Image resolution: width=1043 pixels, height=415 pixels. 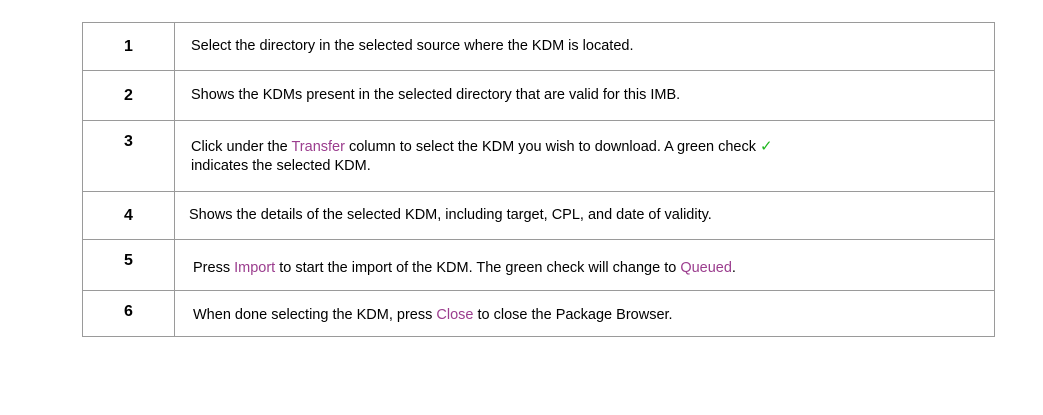 What do you see at coordinates (128, 156) in the screenshot?
I see `step-number: 3` at bounding box center [128, 156].